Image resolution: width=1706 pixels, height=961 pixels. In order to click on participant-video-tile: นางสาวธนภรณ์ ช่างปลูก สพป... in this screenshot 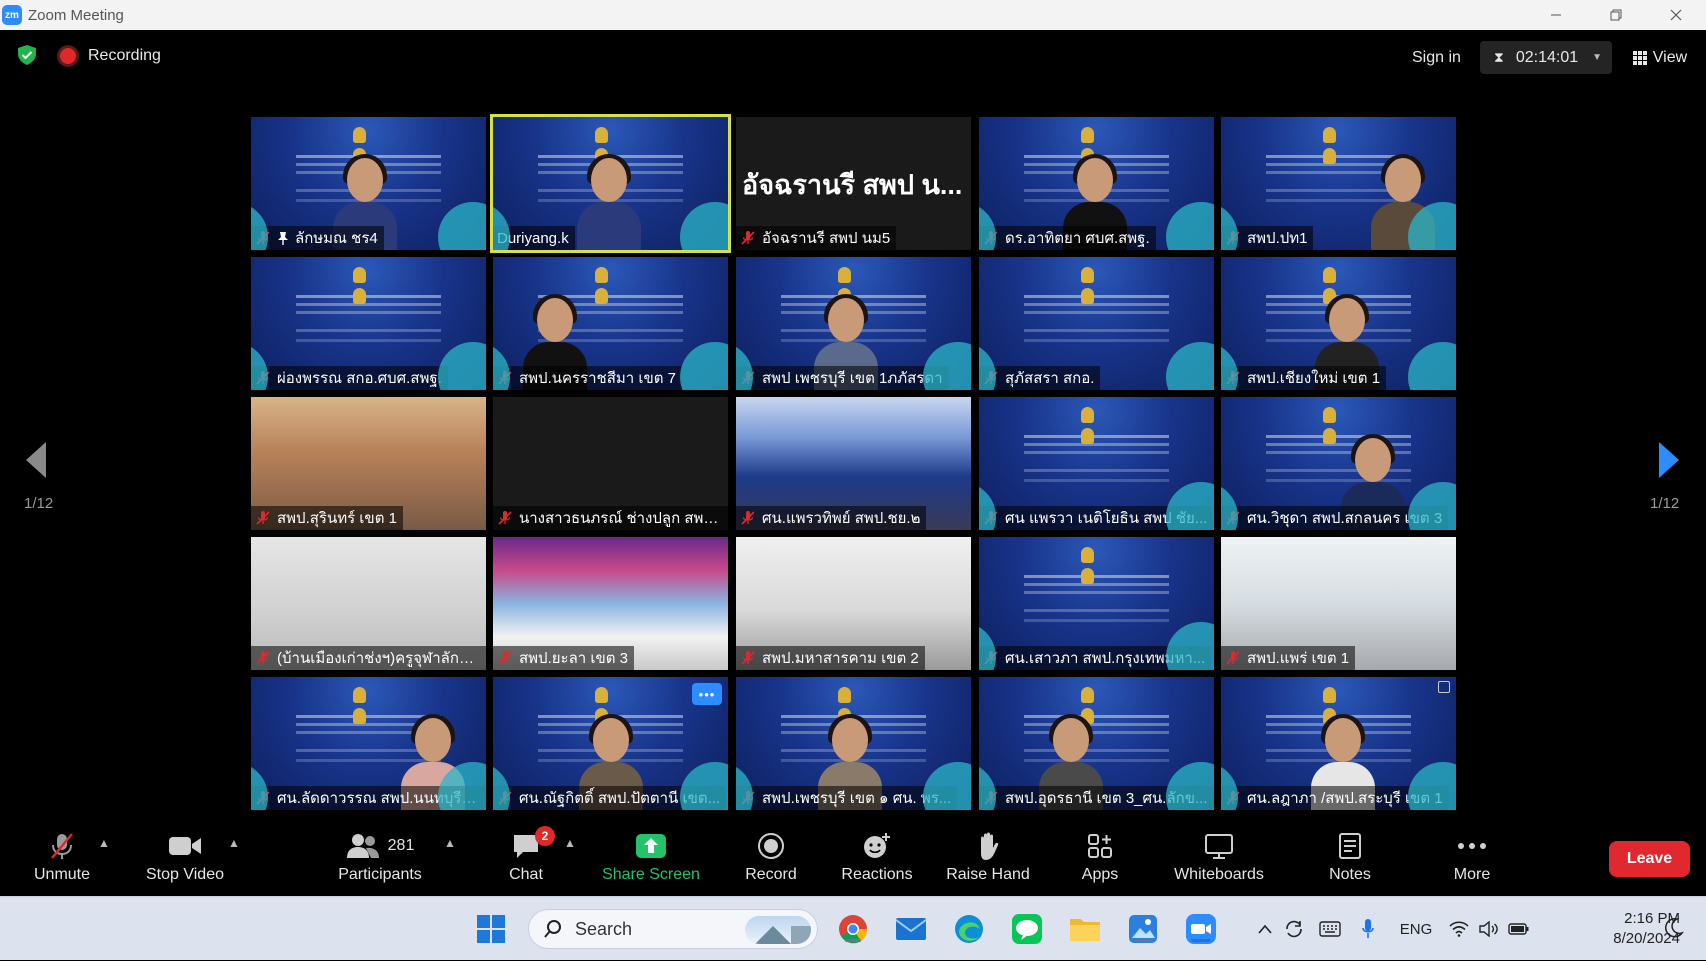, I will do `click(610, 463)`.